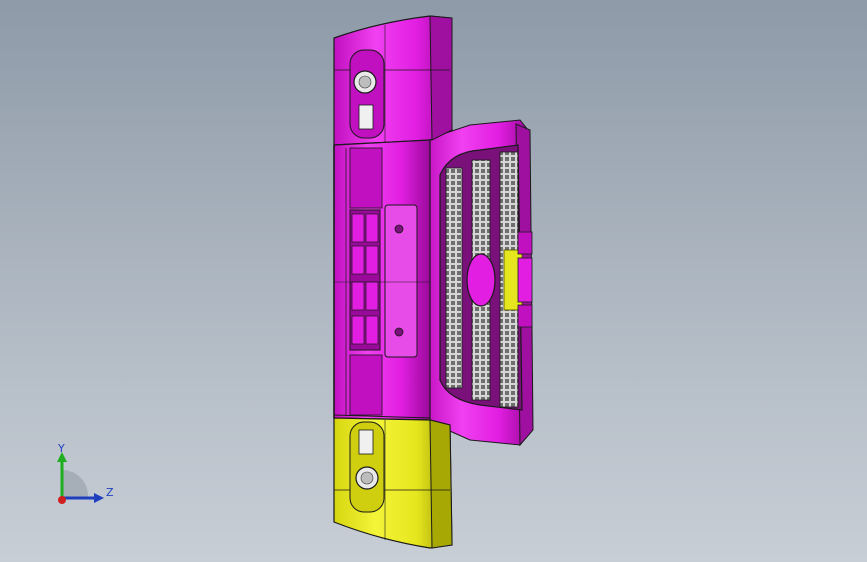 This screenshot has width=867, height=562. Describe the element at coordinates (99, 498) in the screenshot. I see `z-axis-arrow-icon` at that location.